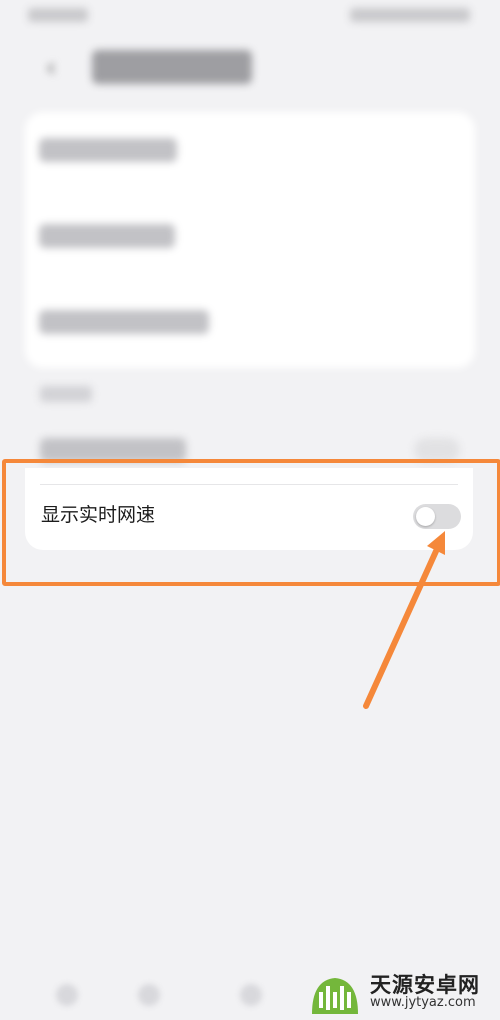 The image size is (500, 1020). I want to click on android-robot-icon, so click(335, 996).